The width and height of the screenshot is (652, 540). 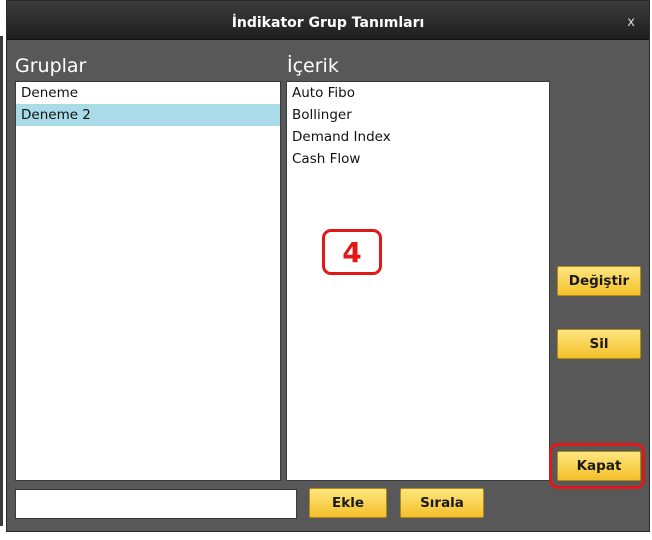 What do you see at coordinates (599, 344) in the screenshot?
I see `delete-button: Sil` at bounding box center [599, 344].